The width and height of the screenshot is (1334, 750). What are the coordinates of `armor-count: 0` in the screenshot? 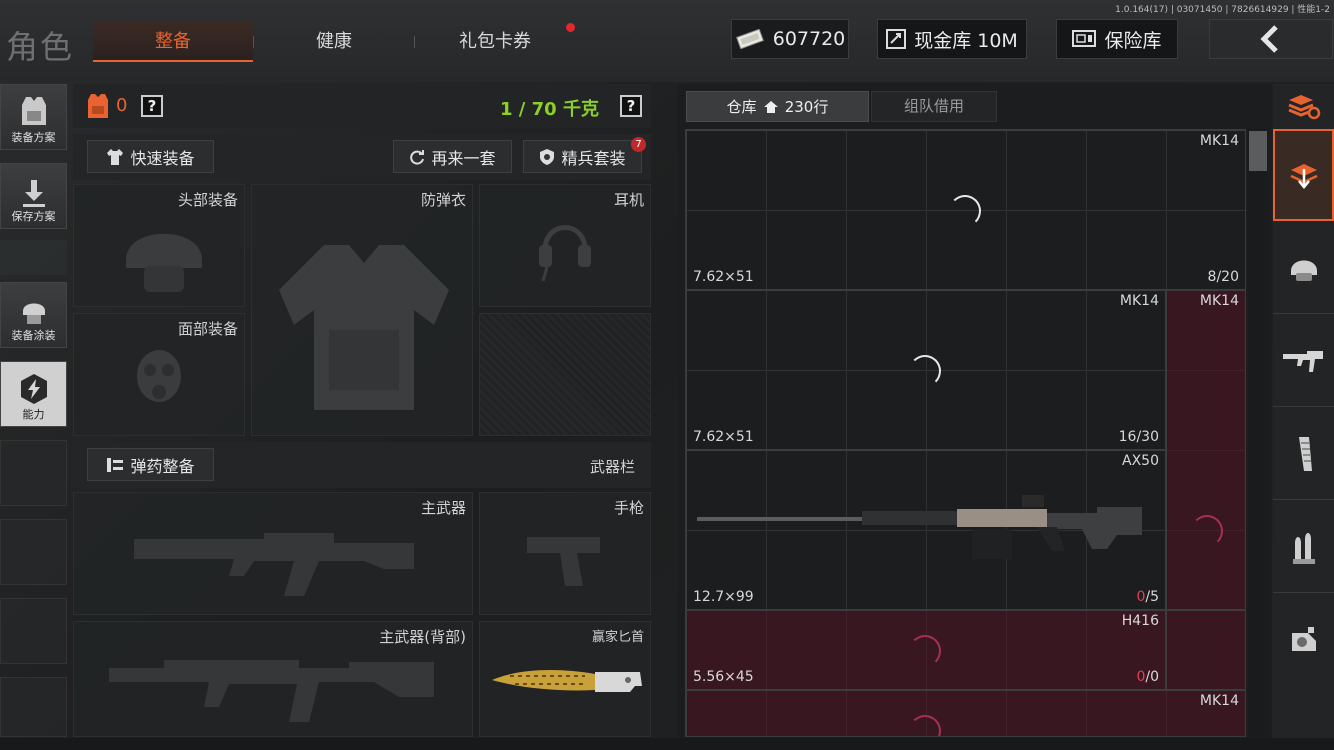 It's located at (122, 105).